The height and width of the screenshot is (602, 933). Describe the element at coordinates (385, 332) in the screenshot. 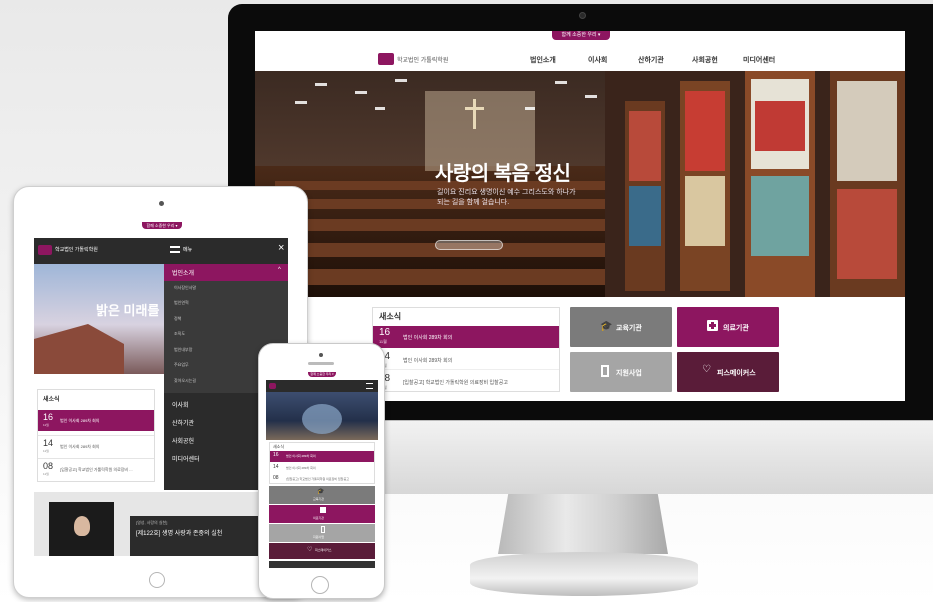

I see `news-day: 16` at that location.